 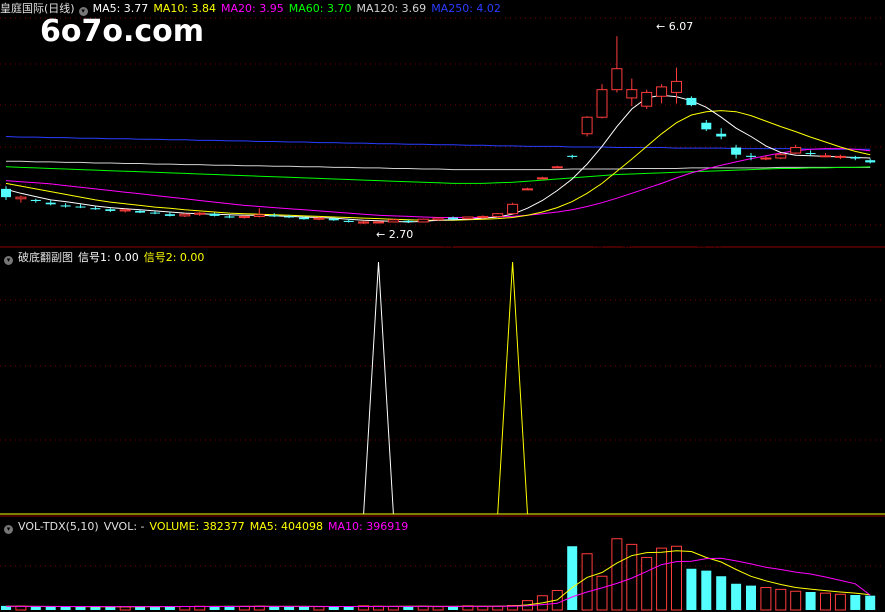 I want to click on ma20-value: MA20: 3.95, so click(x=252, y=8).